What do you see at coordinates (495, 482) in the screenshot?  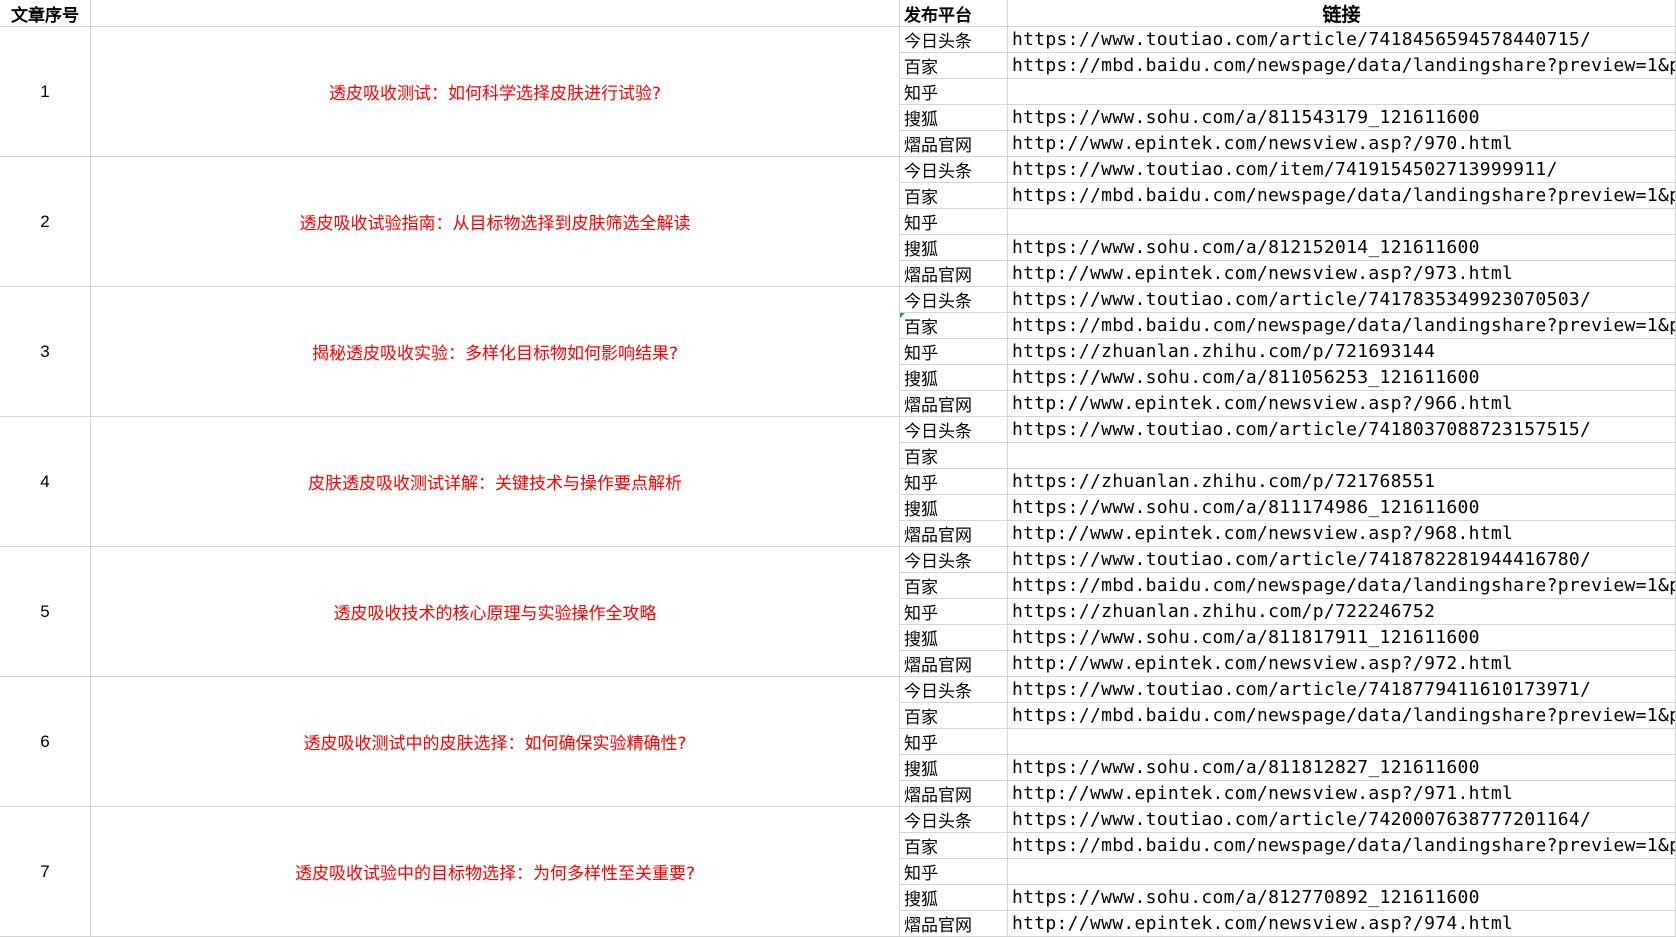 I see `article-title-cell: 皮肤透皮吸收测试详解：关键技术与操作要点解析` at bounding box center [495, 482].